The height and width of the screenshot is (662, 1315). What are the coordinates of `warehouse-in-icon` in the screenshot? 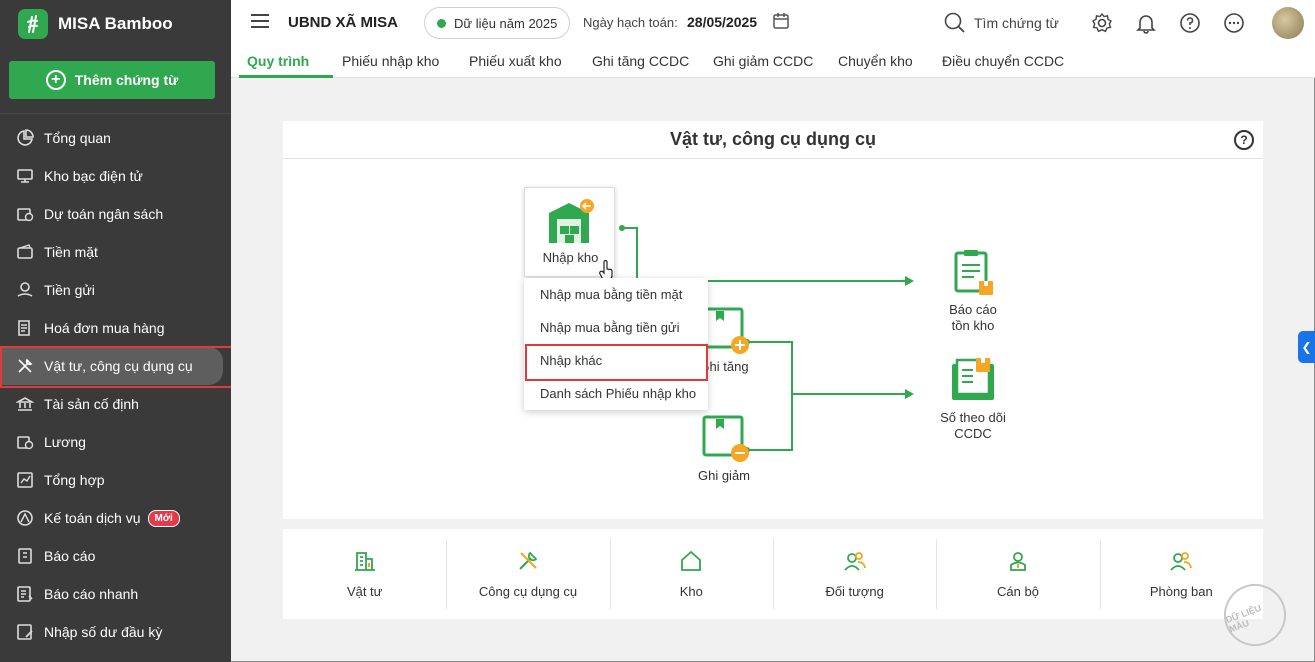 It's located at (571, 221).